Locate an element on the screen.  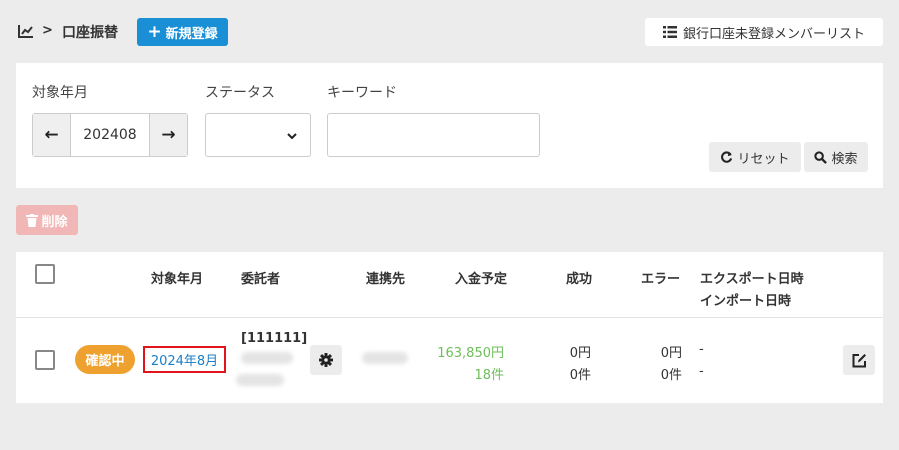
row-checkbox is located at coordinates (45, 360).